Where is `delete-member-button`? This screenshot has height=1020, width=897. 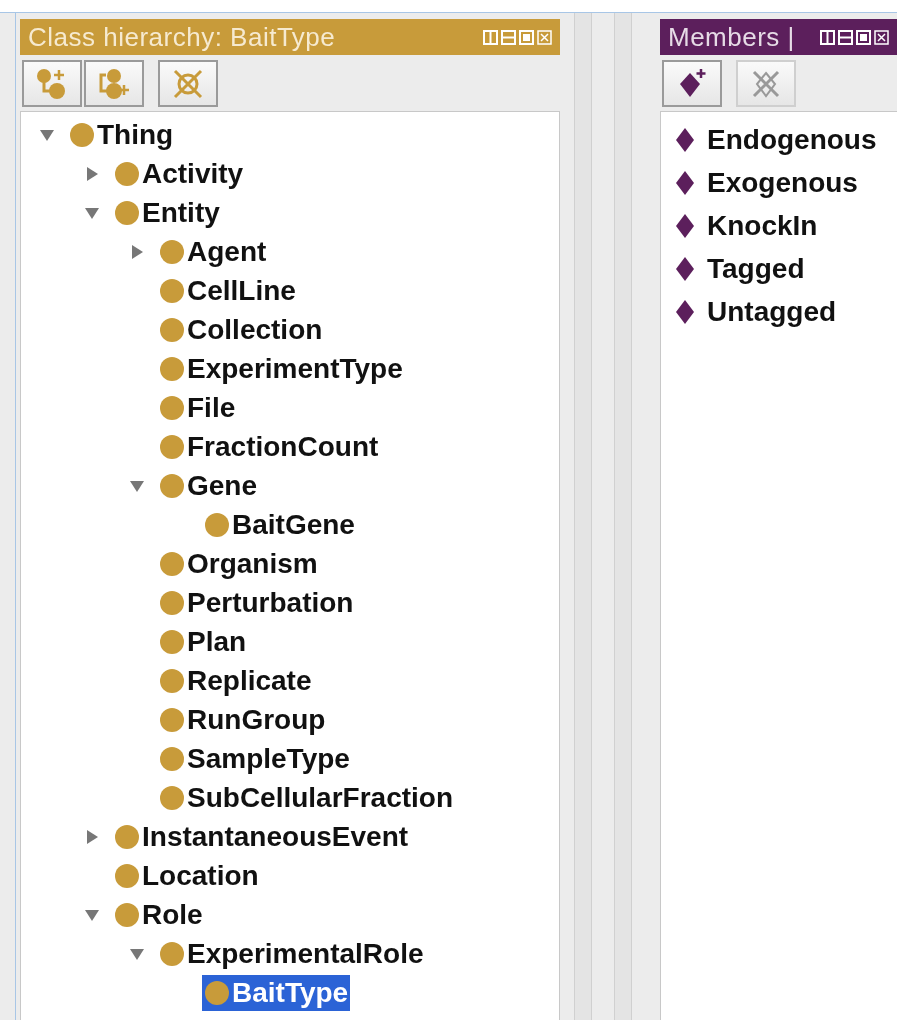 delete-member-button is located at coordinates (766, 83).